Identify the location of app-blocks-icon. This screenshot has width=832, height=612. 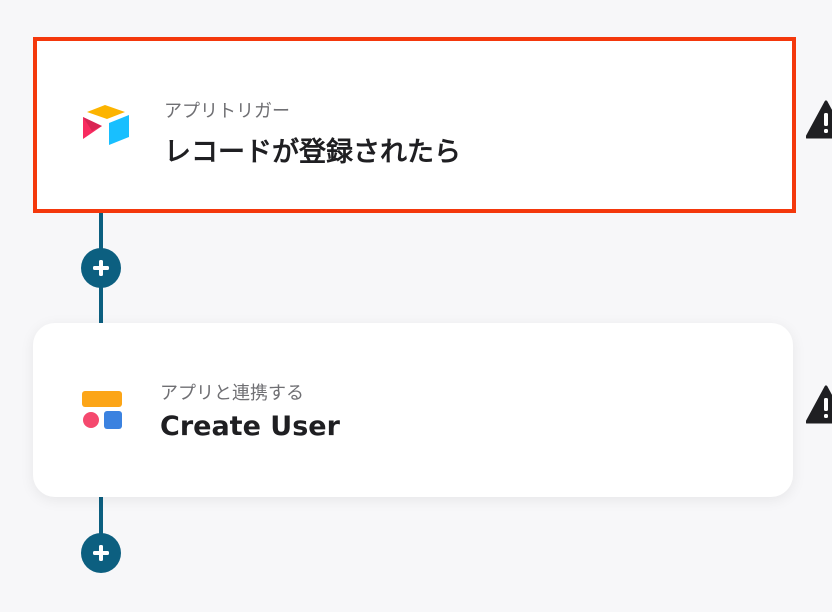
(103, 408).